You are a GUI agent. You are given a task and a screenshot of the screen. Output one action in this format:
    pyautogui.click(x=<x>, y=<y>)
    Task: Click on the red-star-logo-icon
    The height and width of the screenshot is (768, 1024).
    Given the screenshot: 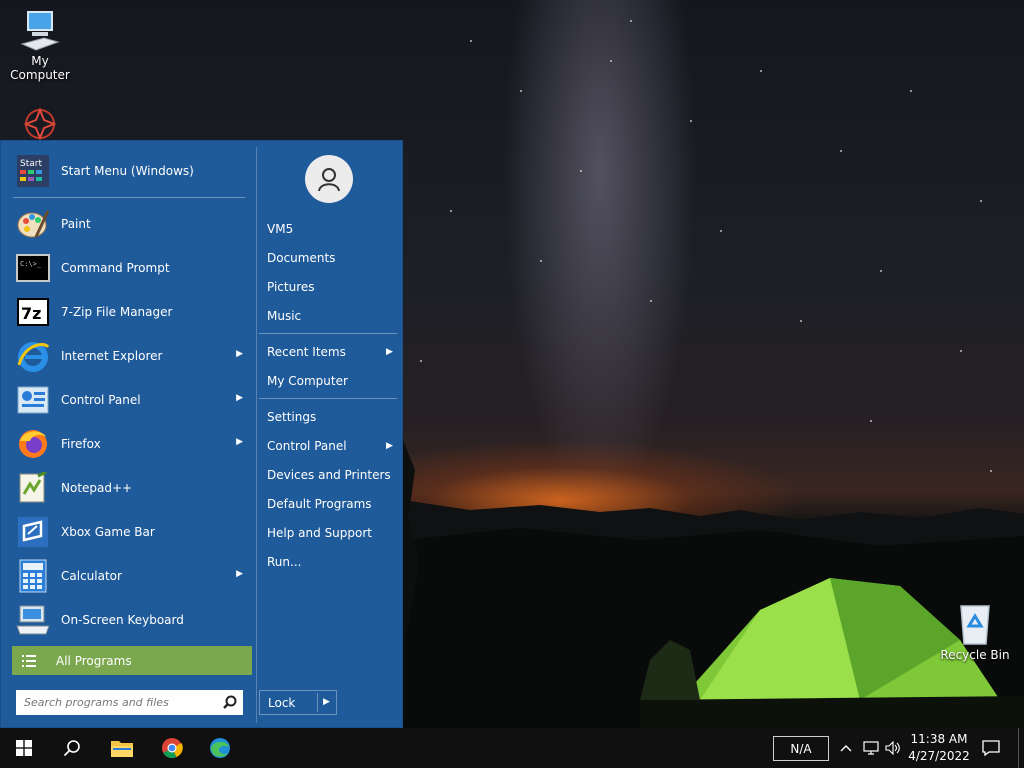 What is the action you would take?
    pyautogui.click(x=40, y=123)
    